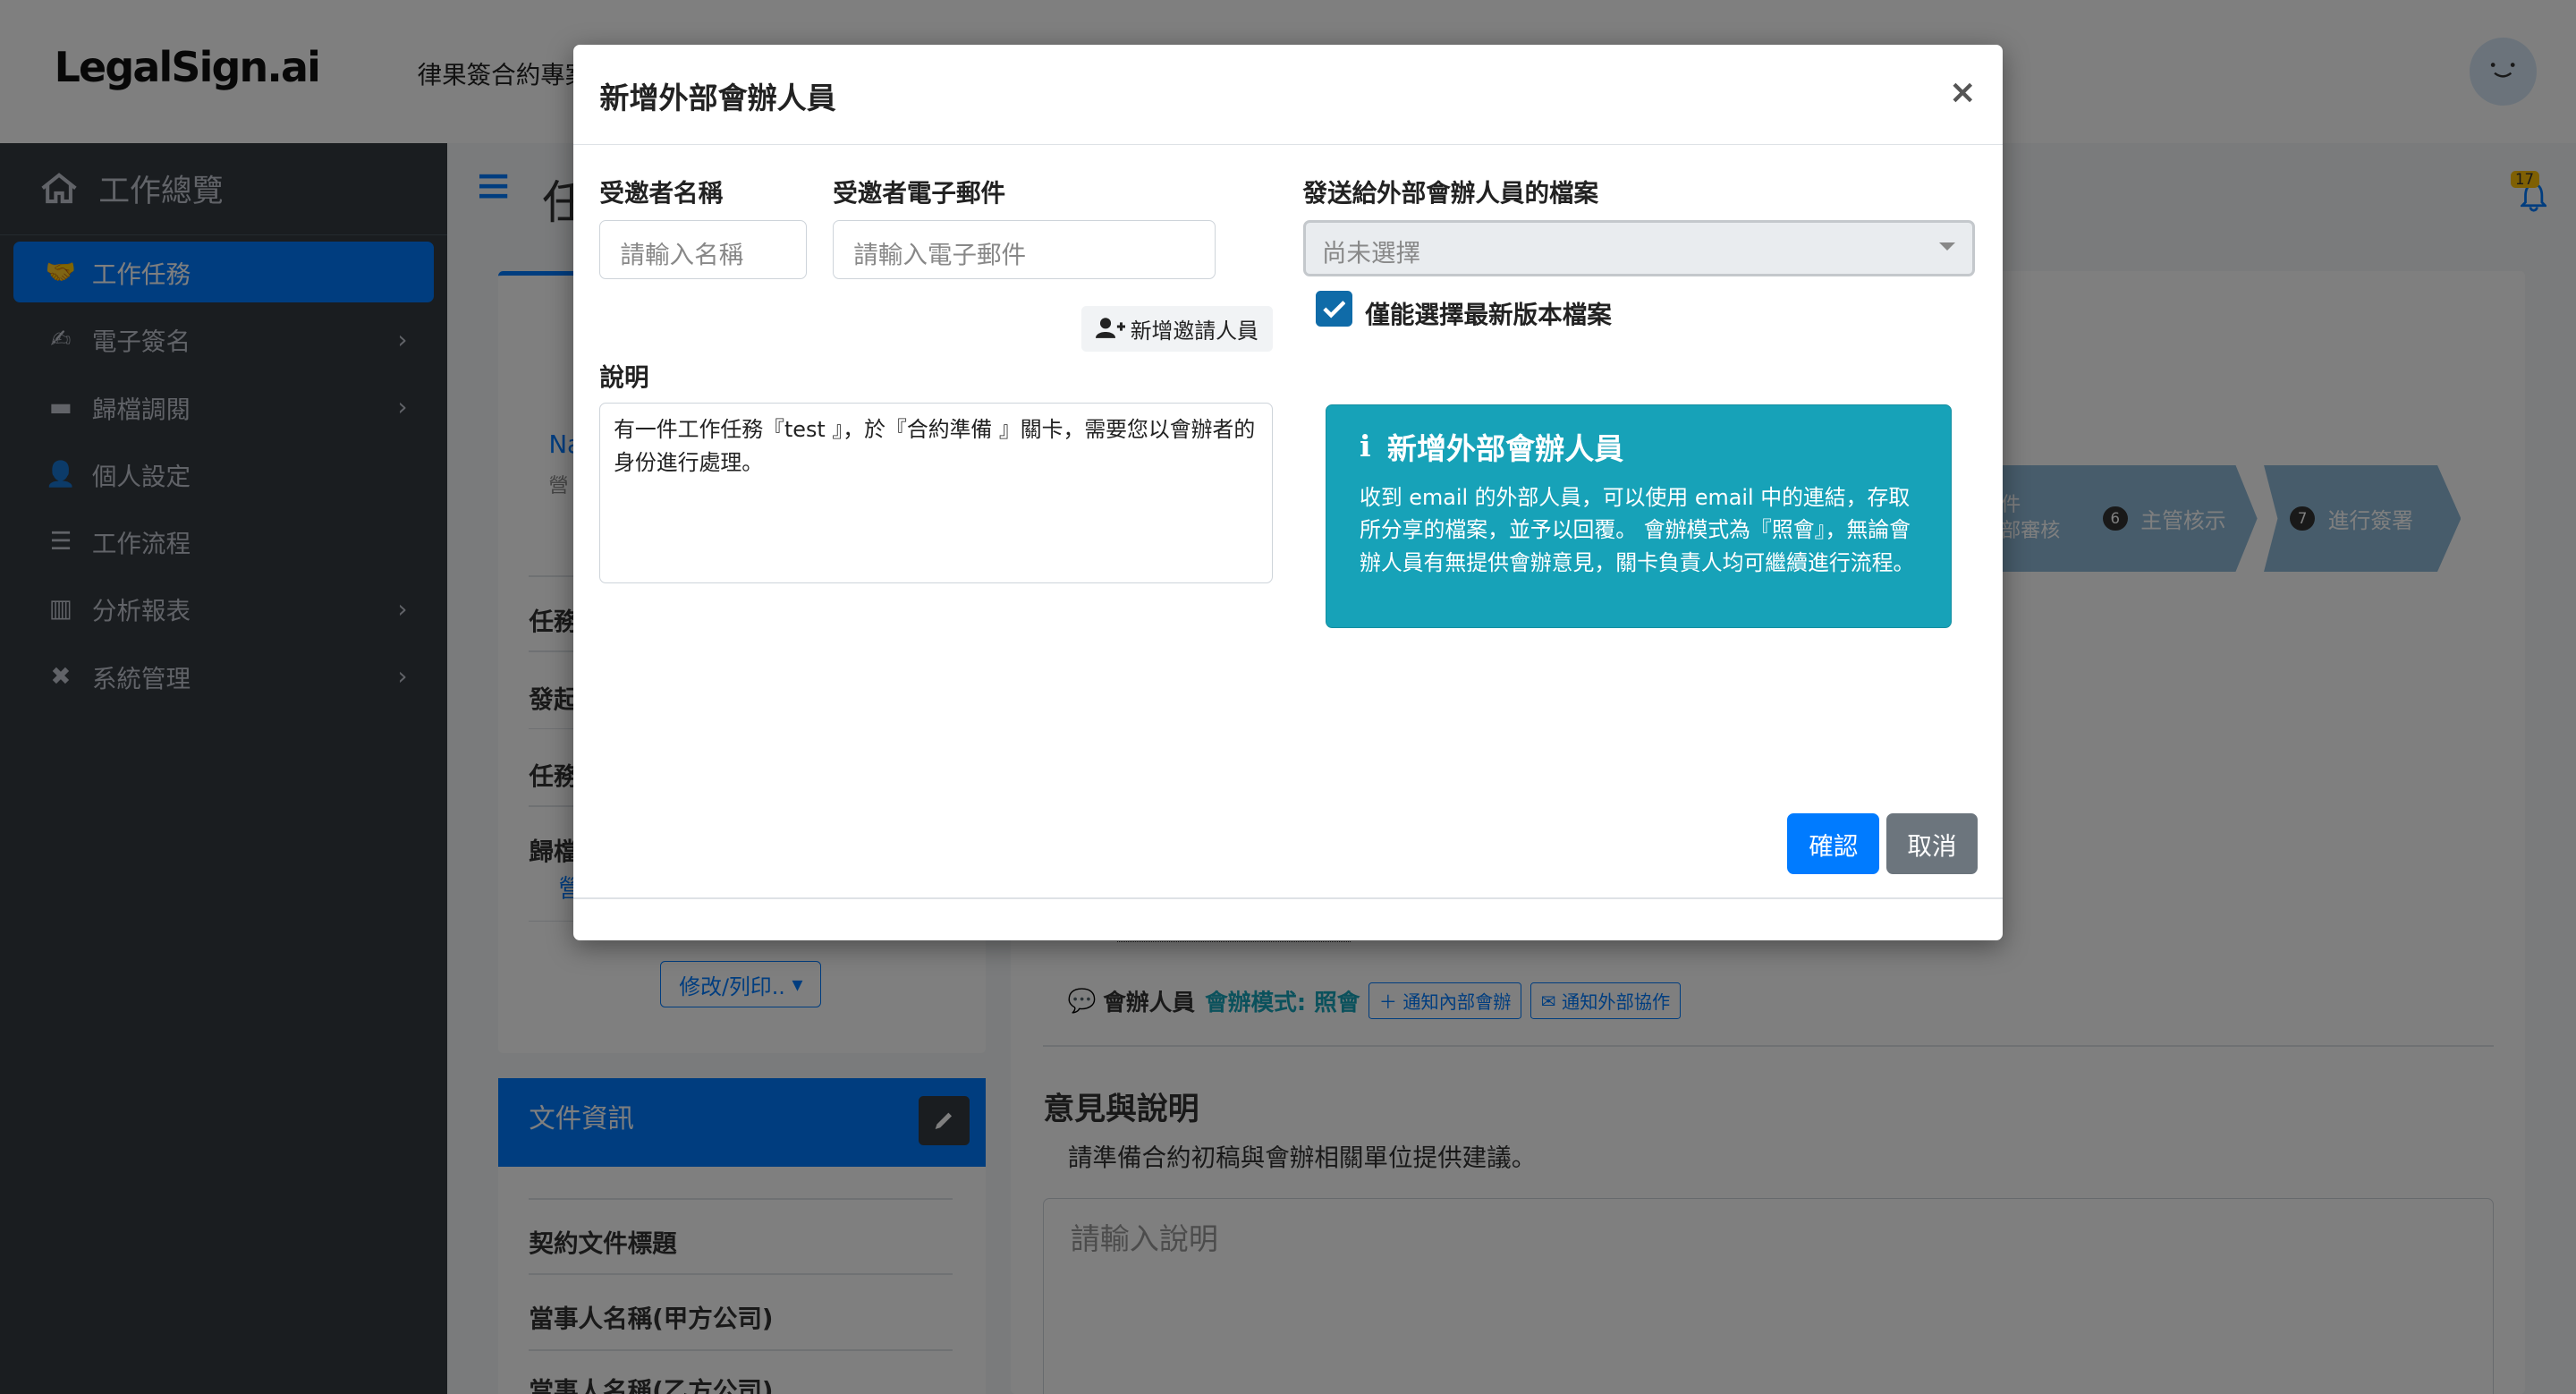 This screenshot has width=2576, height=1394. What do you see at coordinates (717, 97) in the screenshot?
I see `modal-title: 新增外部會辦人員` at bounding box center [717, 97].